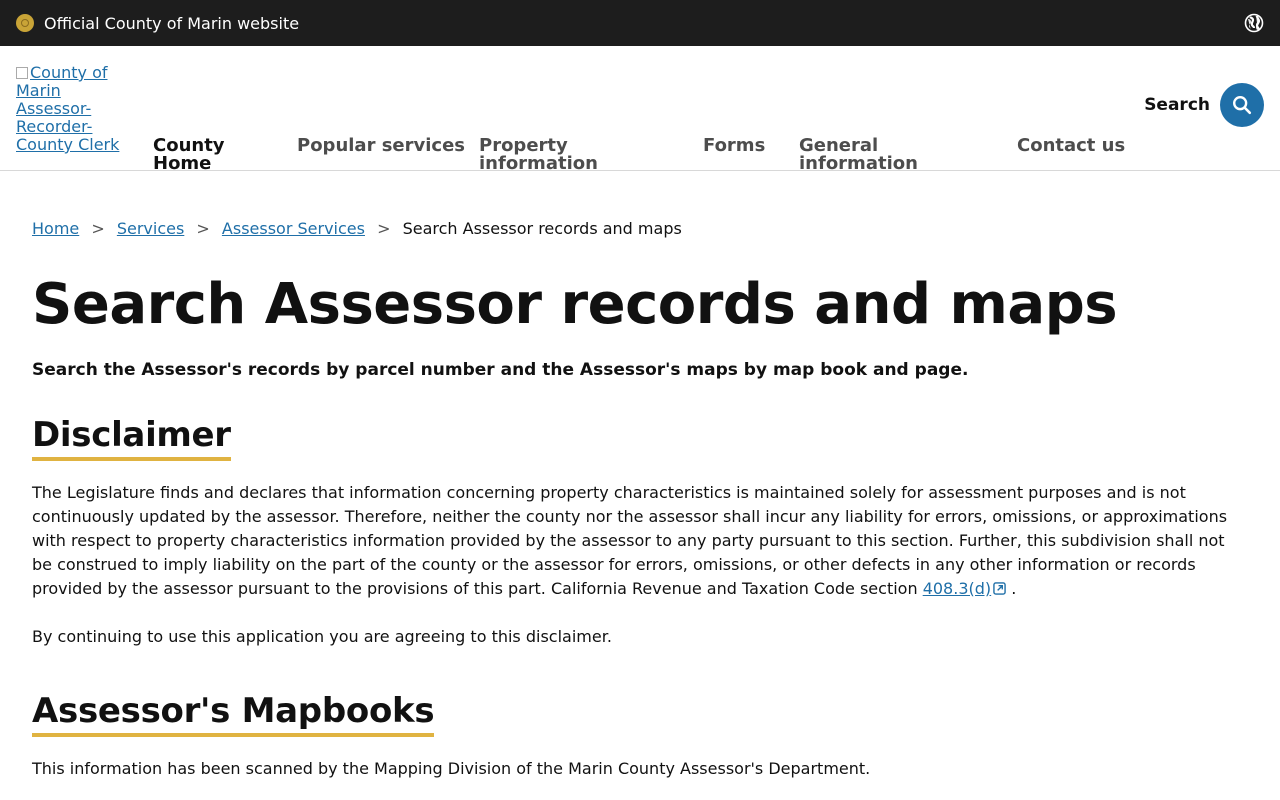  I want to click on nav-forms: Forms, so click(734, 146).